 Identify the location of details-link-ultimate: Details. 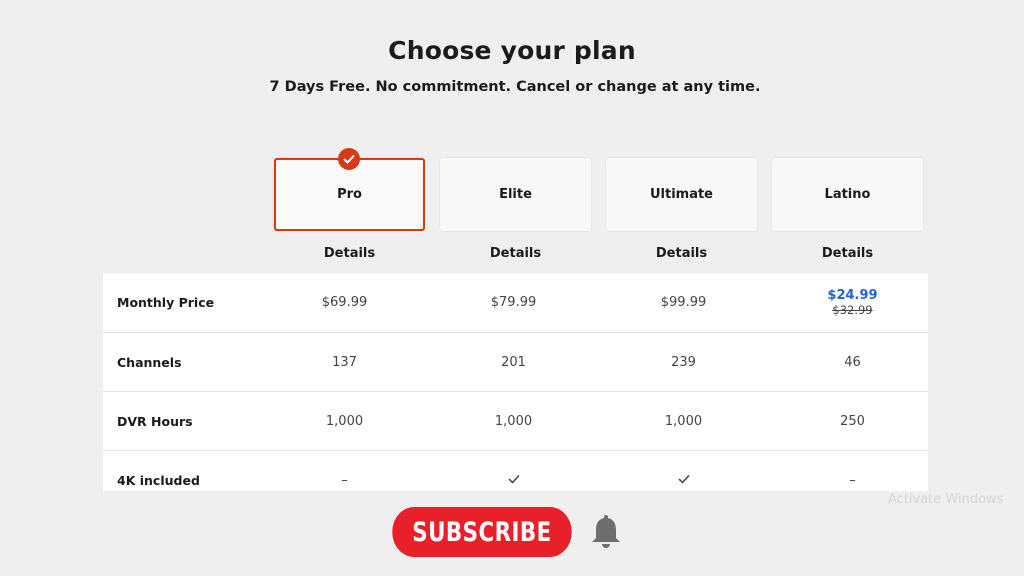
(681, 253).